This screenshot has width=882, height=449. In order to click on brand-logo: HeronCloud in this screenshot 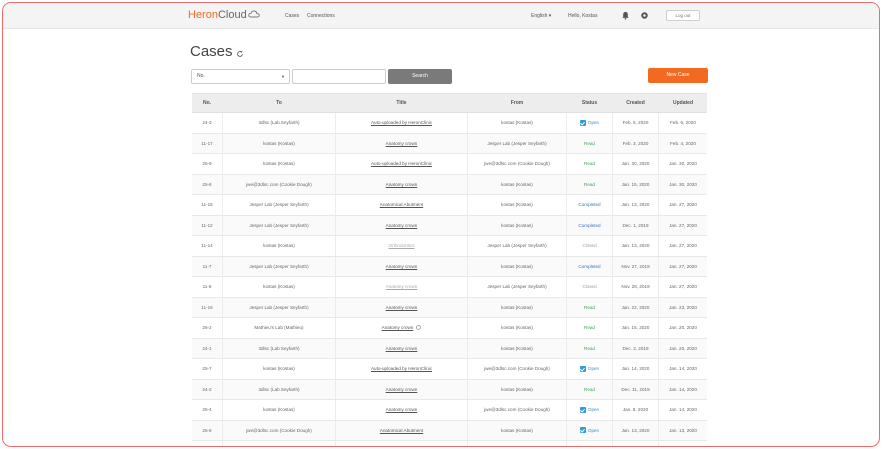, I will do `click(224, 15)`.